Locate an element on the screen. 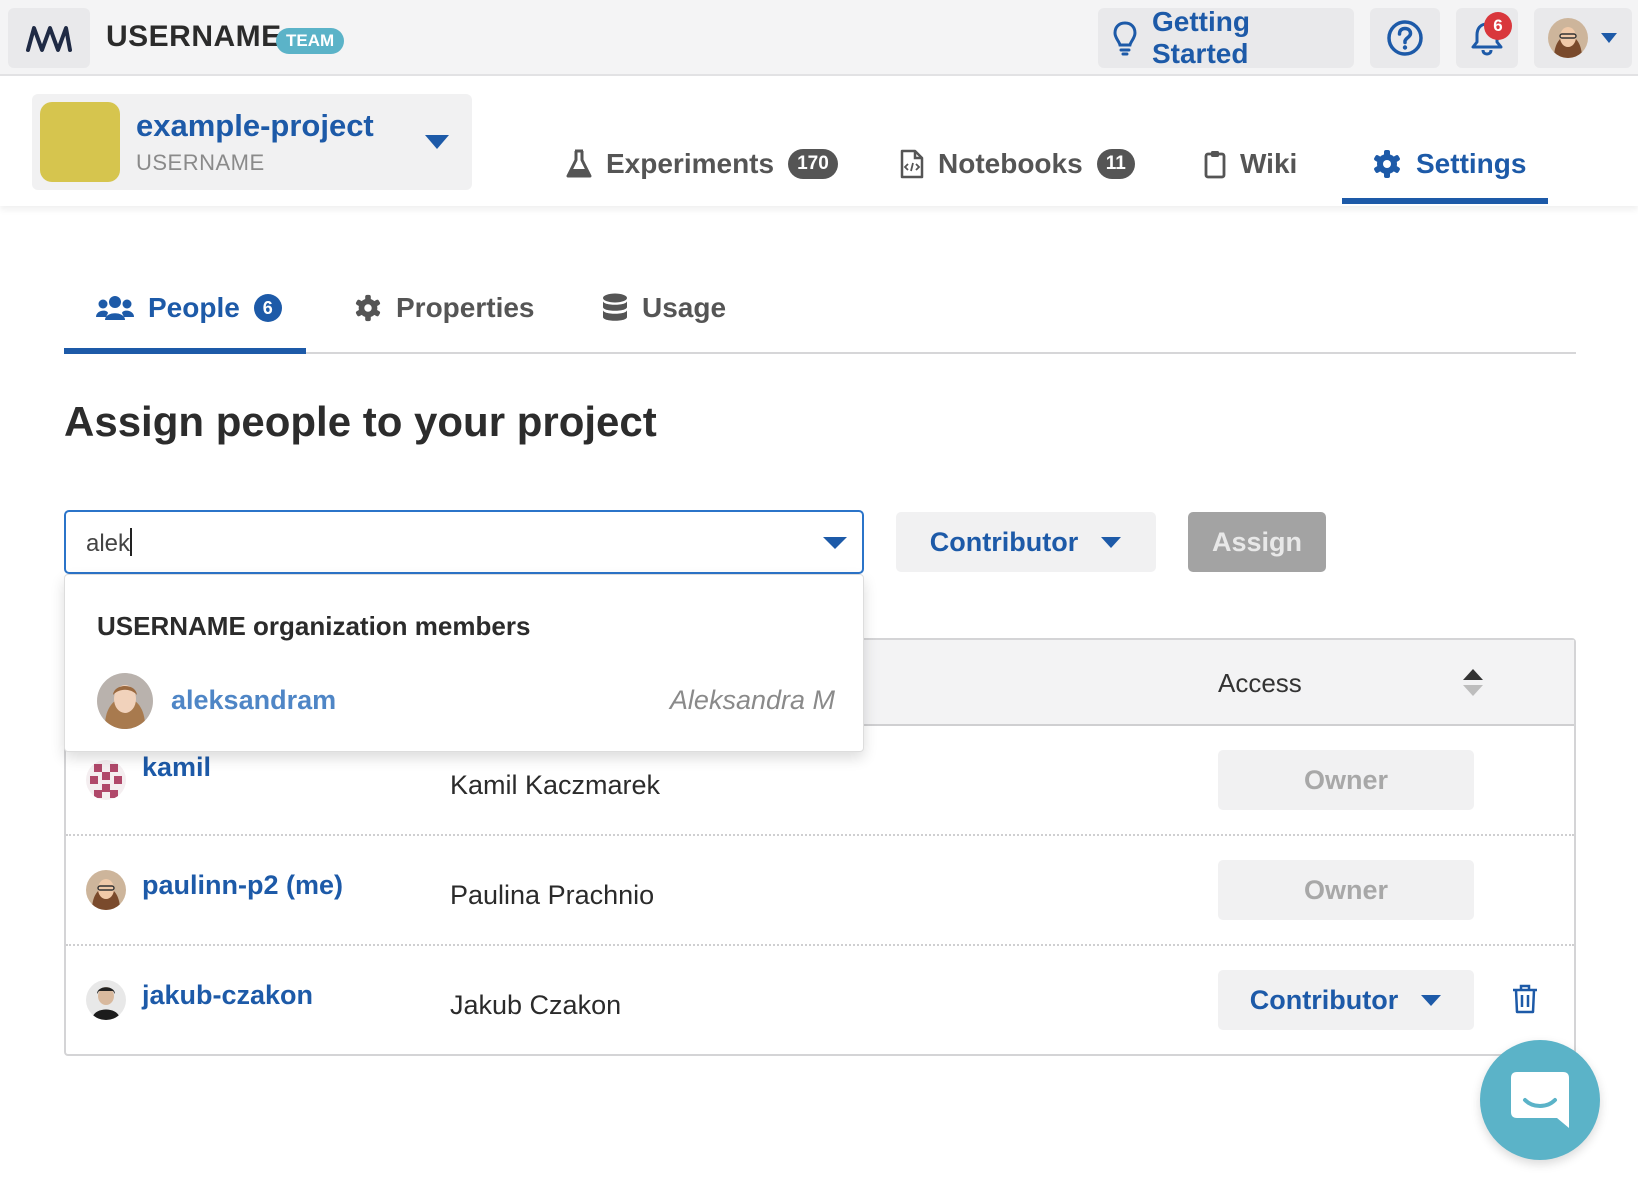  access-role-select: Contributor is located at coordinates (1346, 1000).